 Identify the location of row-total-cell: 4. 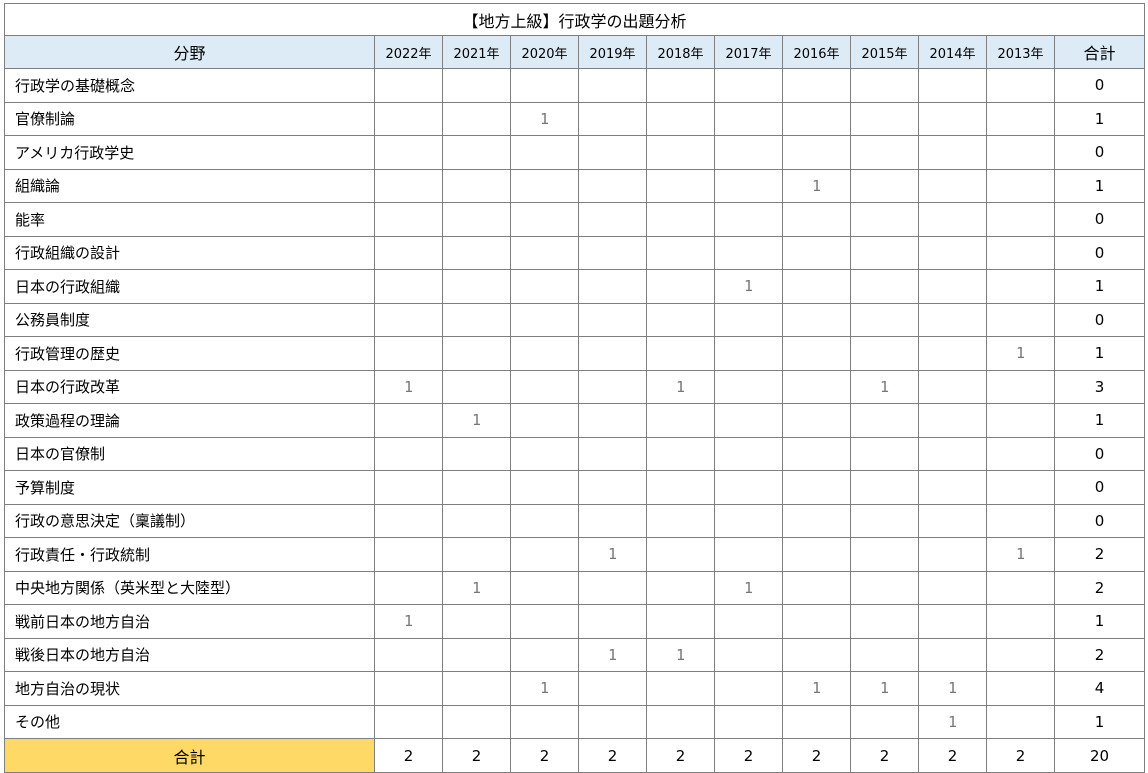
(1099, 688).